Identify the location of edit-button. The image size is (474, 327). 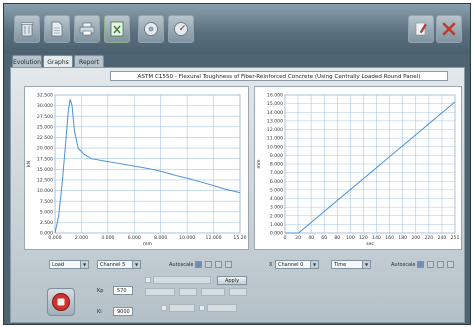
(421, 29).